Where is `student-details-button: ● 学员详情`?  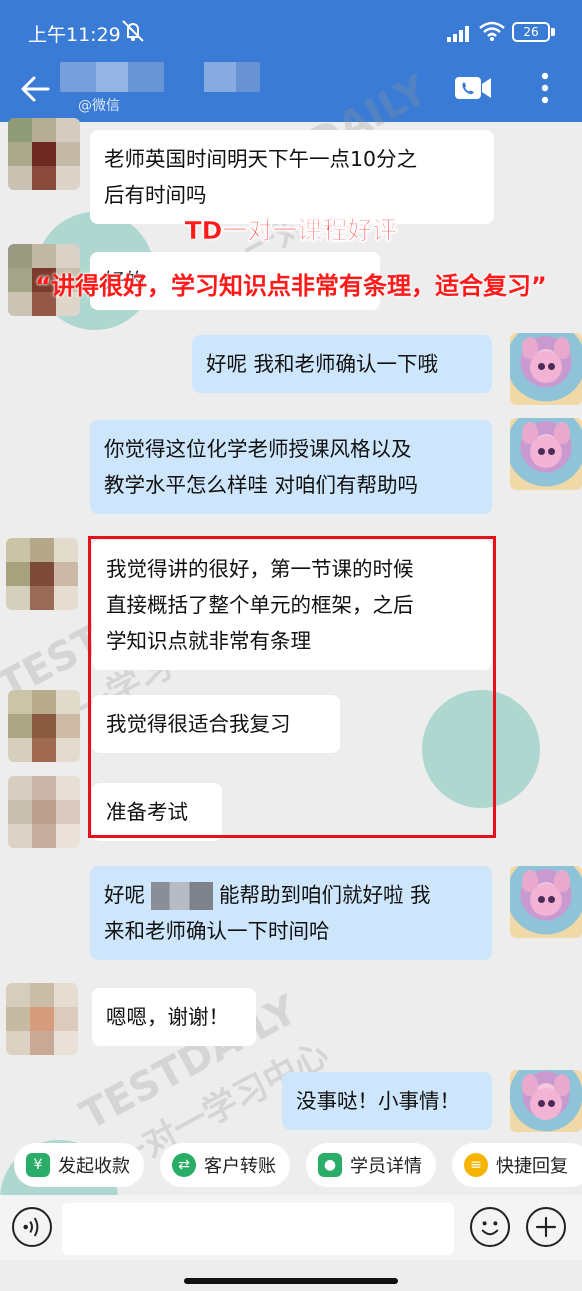 student-details-button: ● 学员详情 is located at coordinates (371, 1165).